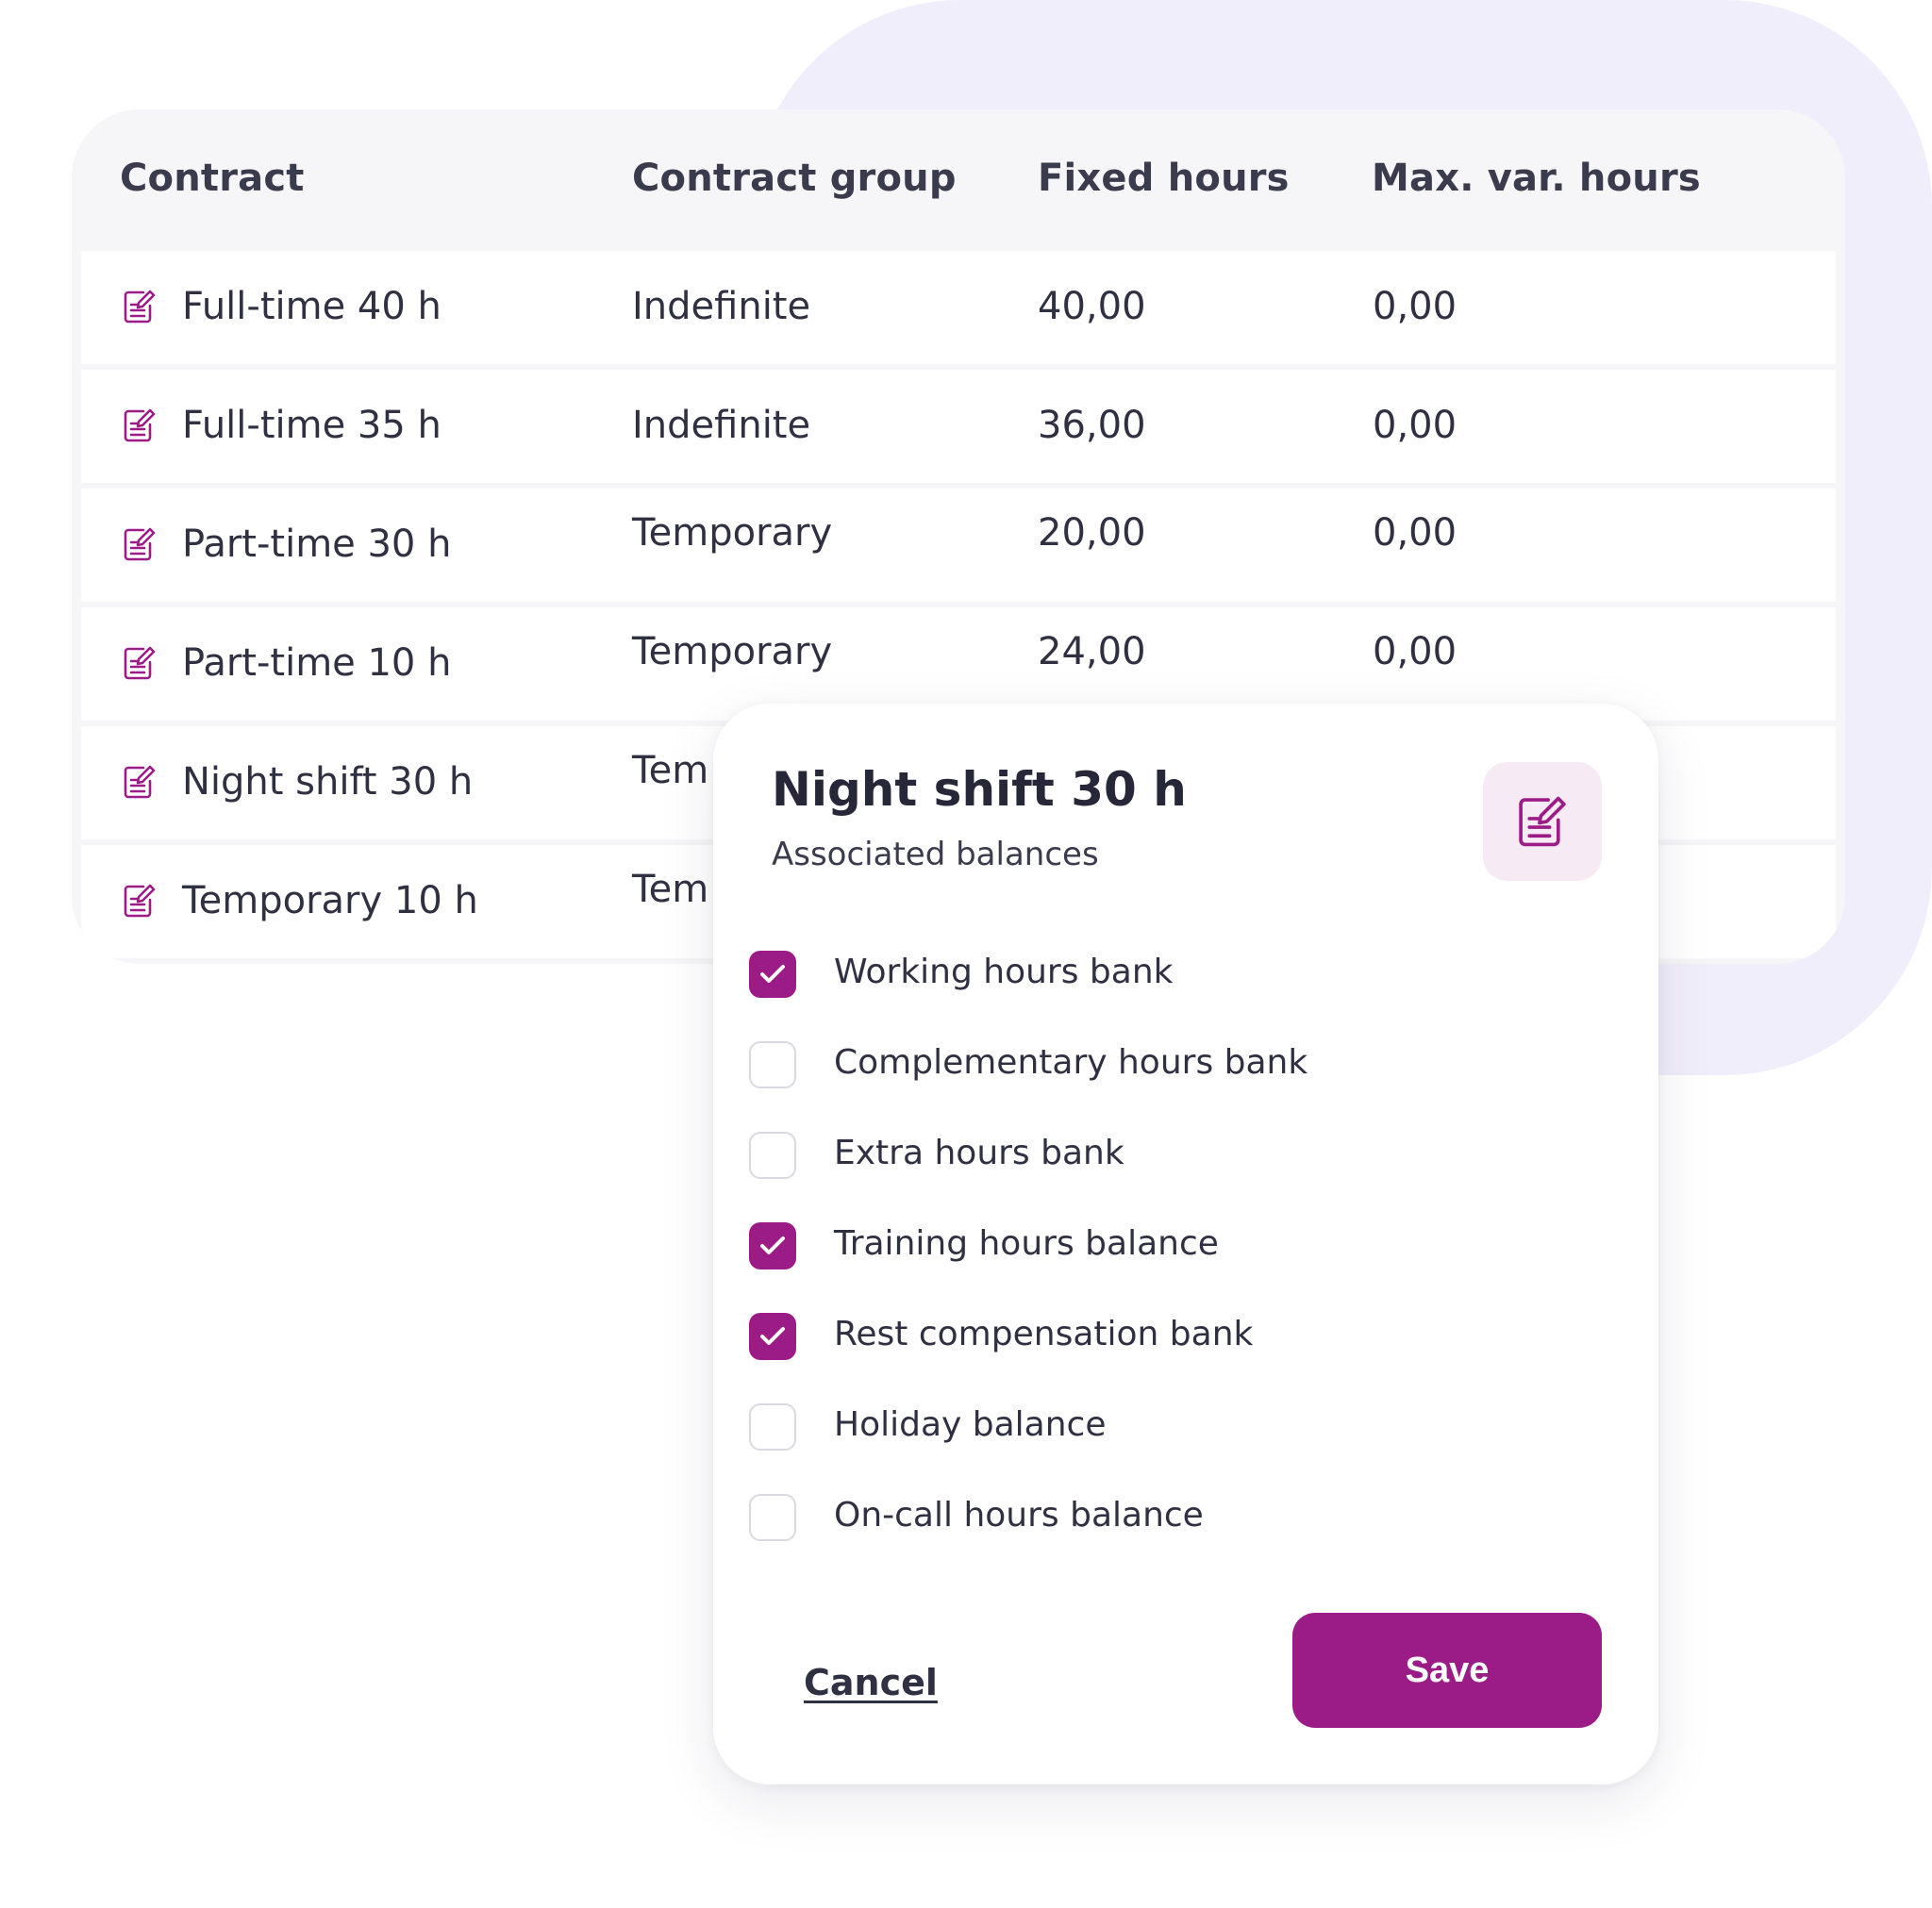 Image resolution: width=1932 pixels, height=1908 pixels. I want to click on balance-option-label: On-call hours balance, so click(1019, 1515).